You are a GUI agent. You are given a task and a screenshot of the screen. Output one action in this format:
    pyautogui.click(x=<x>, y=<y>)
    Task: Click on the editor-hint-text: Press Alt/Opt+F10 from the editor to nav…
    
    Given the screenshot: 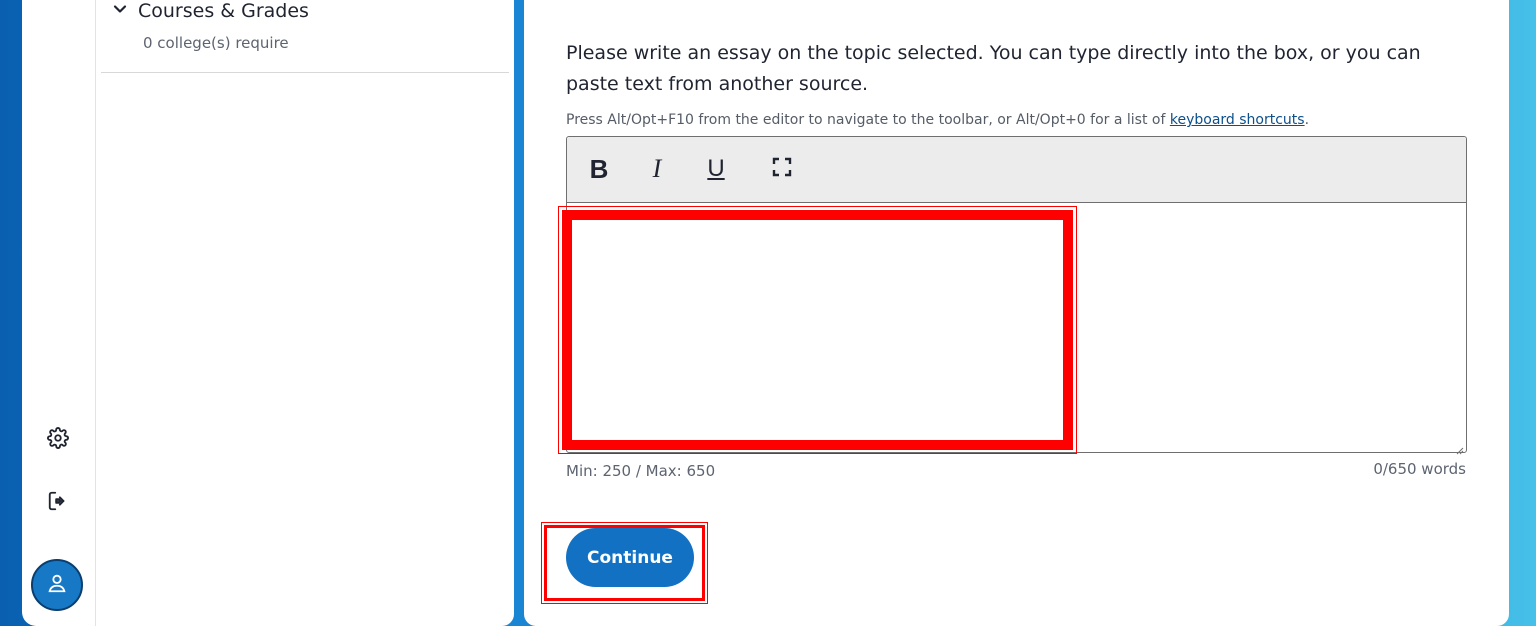 What is the action you would take?
    pyautogui.click(x=868, y=120)
    